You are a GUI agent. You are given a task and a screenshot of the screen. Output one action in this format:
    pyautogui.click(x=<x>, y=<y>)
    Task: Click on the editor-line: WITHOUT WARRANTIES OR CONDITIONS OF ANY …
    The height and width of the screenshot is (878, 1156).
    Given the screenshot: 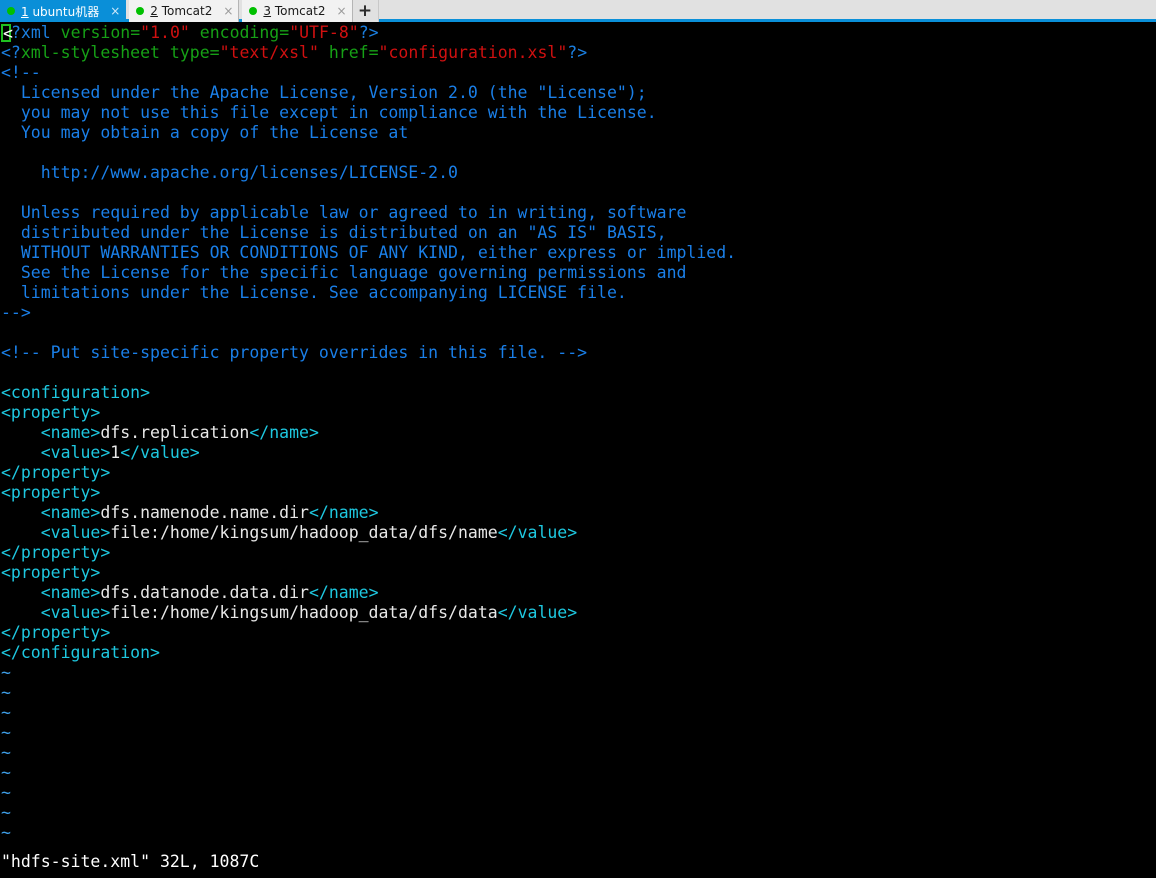 What is the action you would take?
    pyautogui.click(x=368, y=253)
    